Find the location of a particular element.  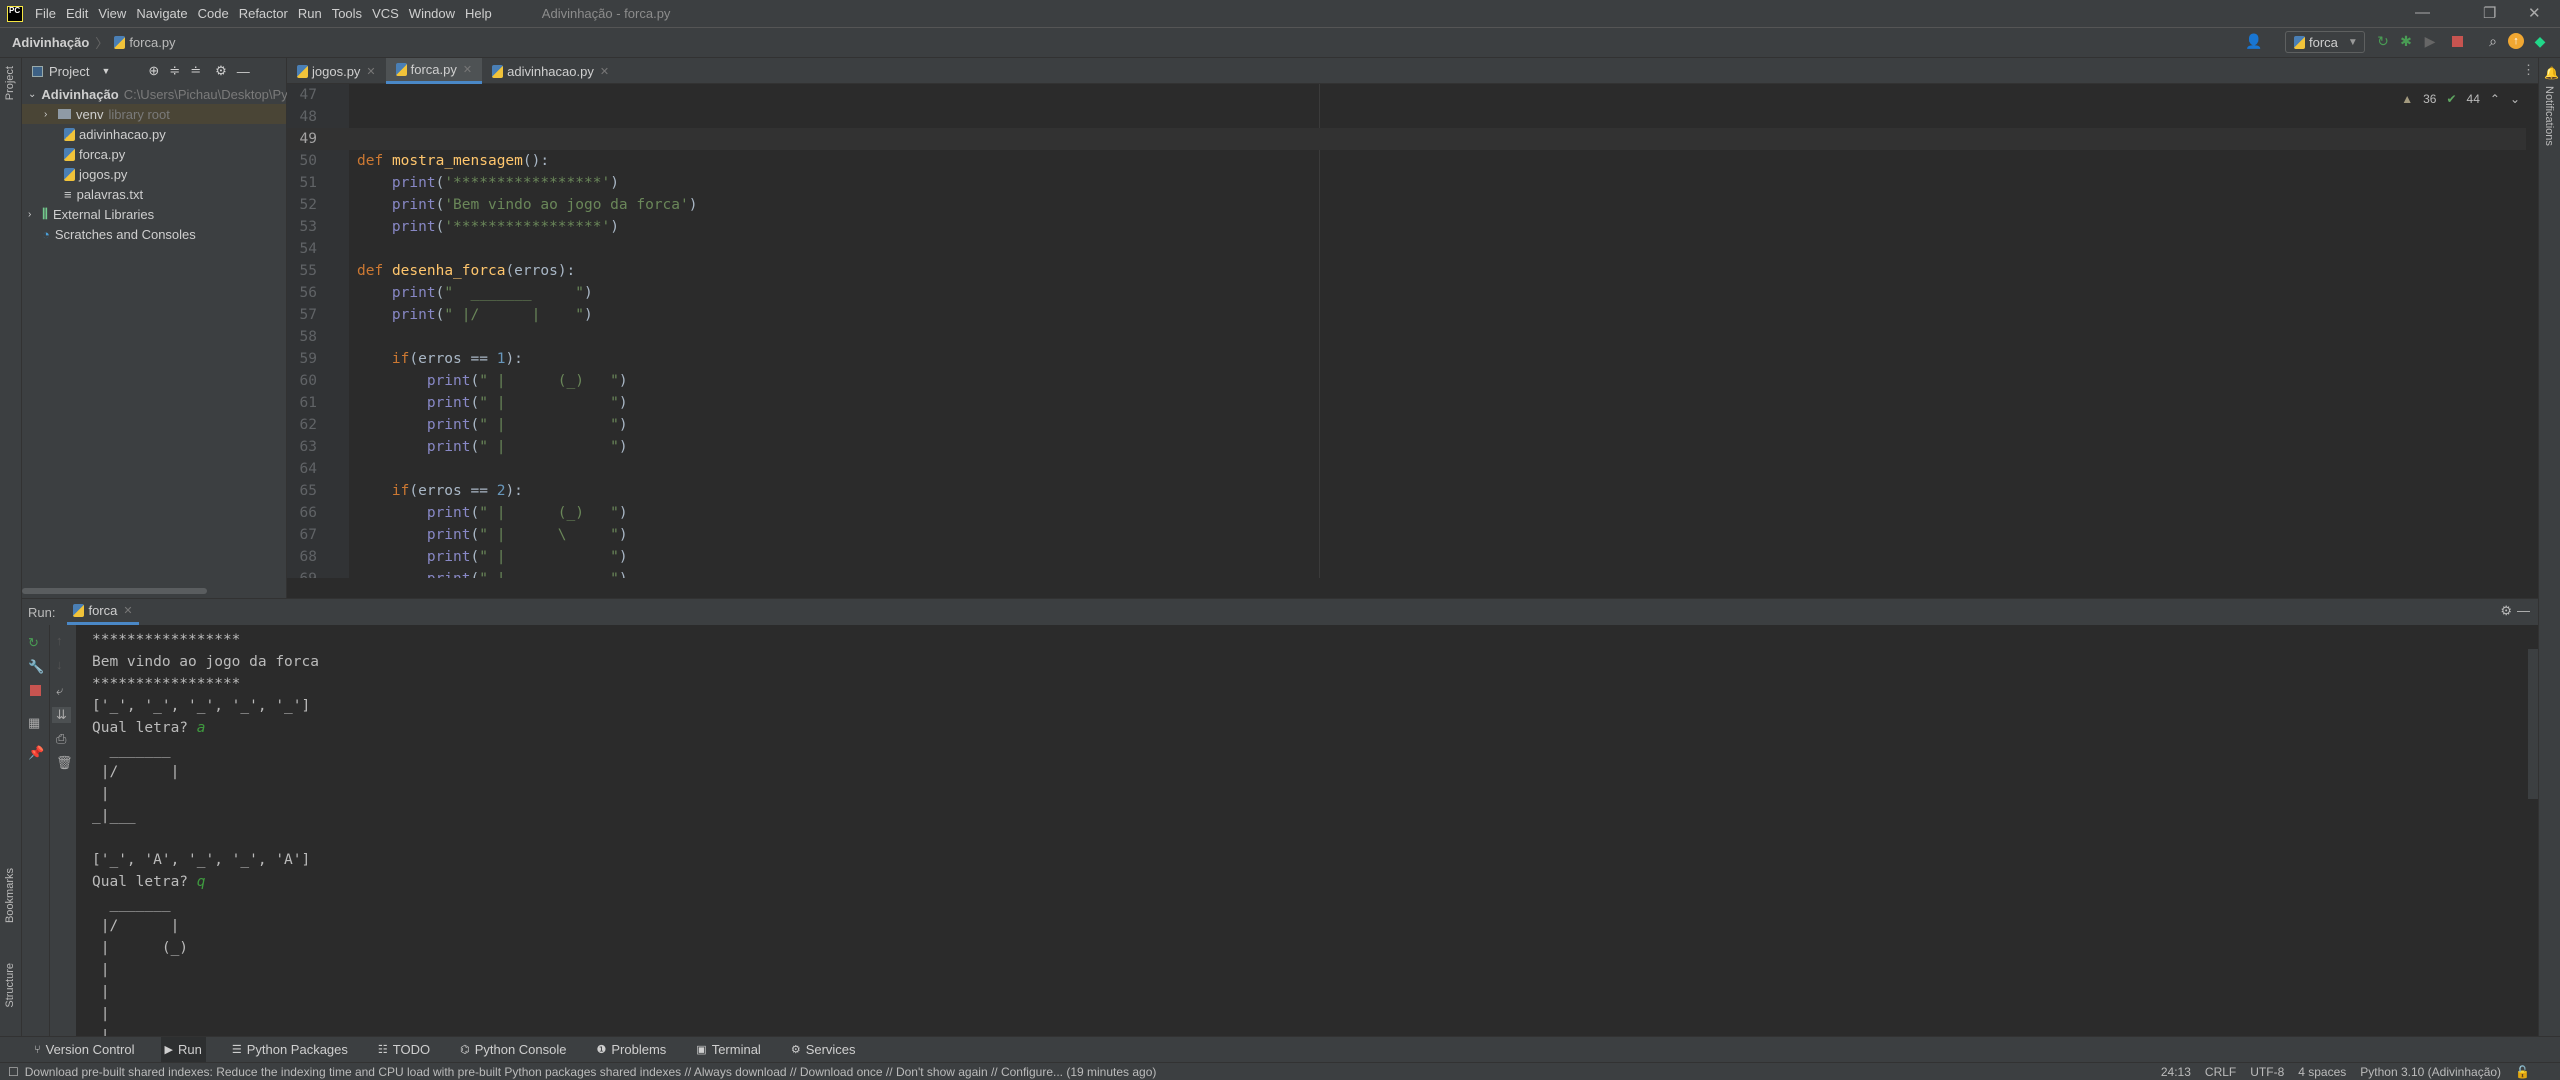

editor-scrollbar is located at coordinates (2532, 331).